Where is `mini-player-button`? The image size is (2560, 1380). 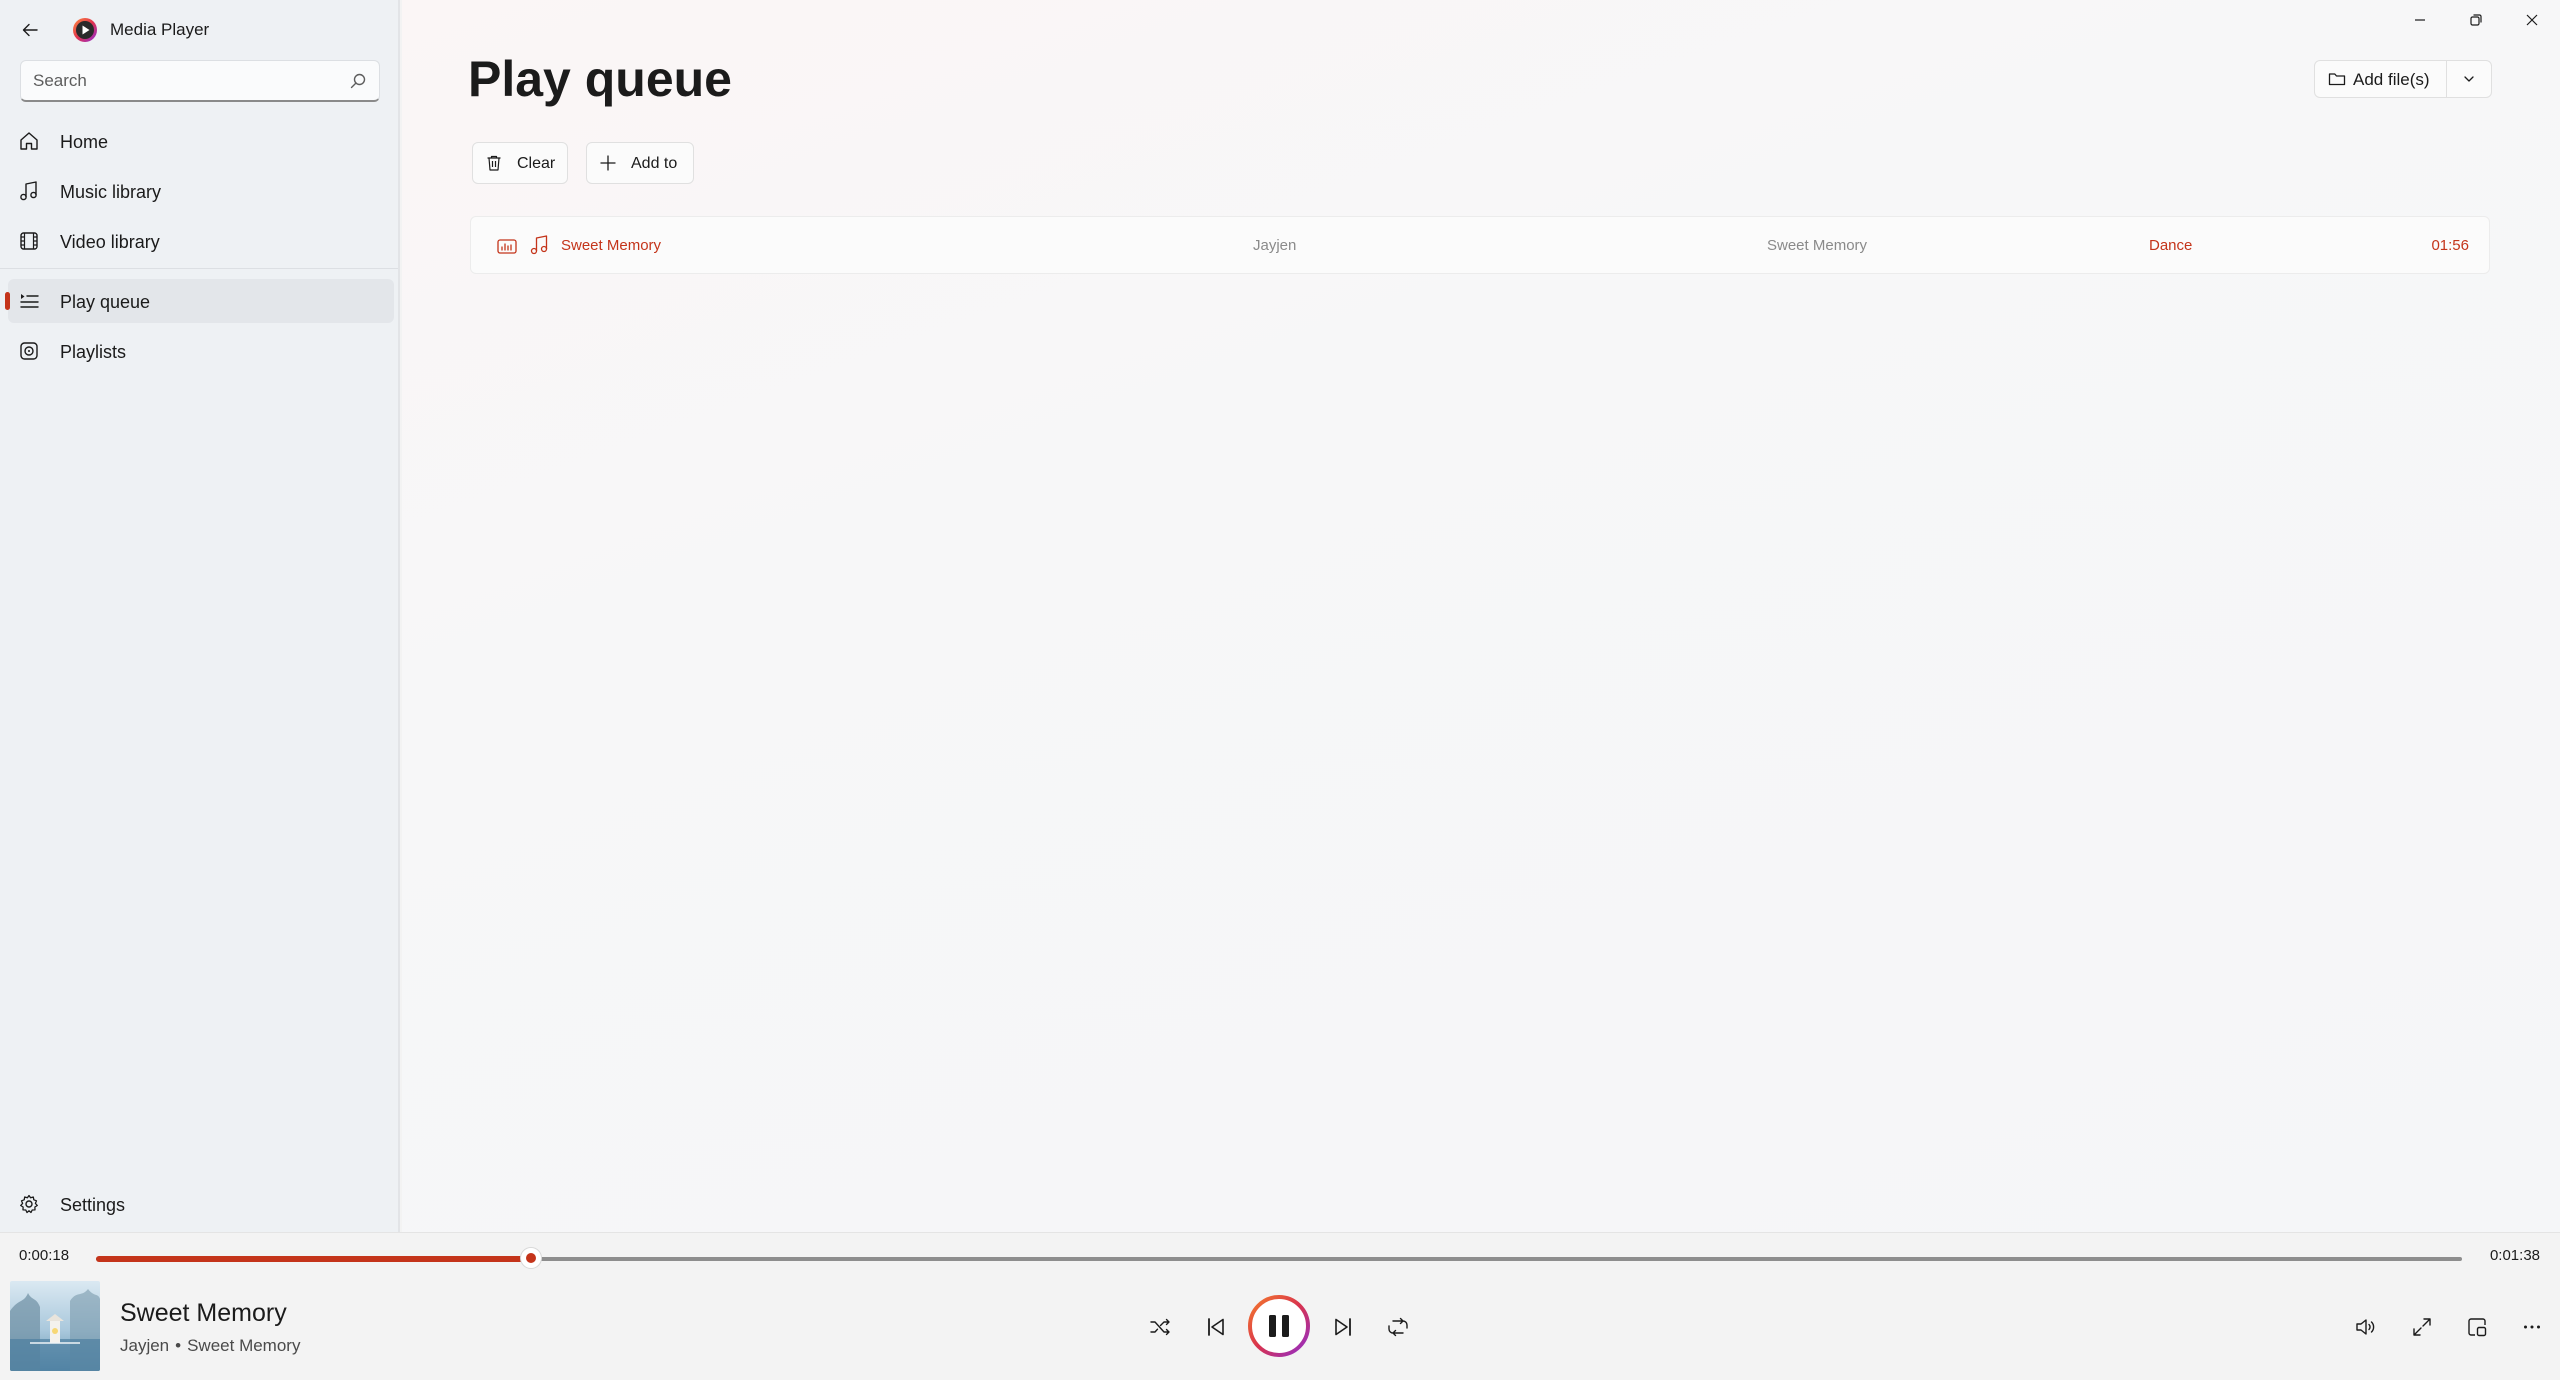
mini-player-button is located at coordinates (2477, 1327).